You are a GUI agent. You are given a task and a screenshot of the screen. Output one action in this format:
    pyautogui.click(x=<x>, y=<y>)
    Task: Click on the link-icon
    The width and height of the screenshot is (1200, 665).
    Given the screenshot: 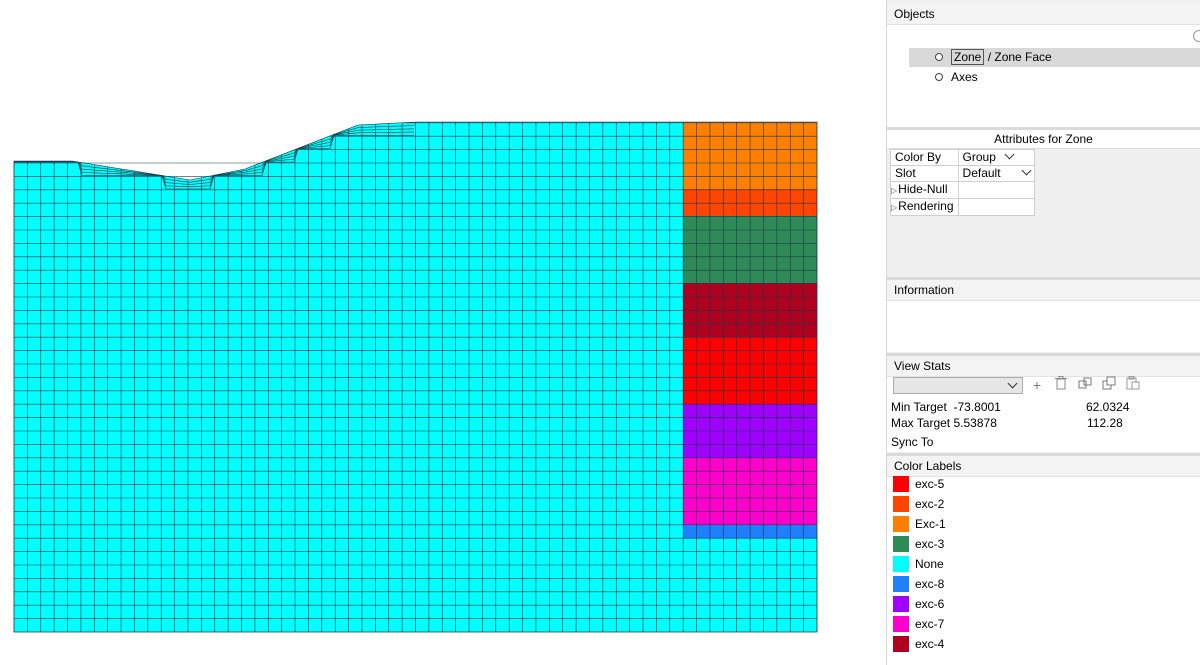 What is the action you would take?
    pyautogui.click(x=1085, y=385)
    